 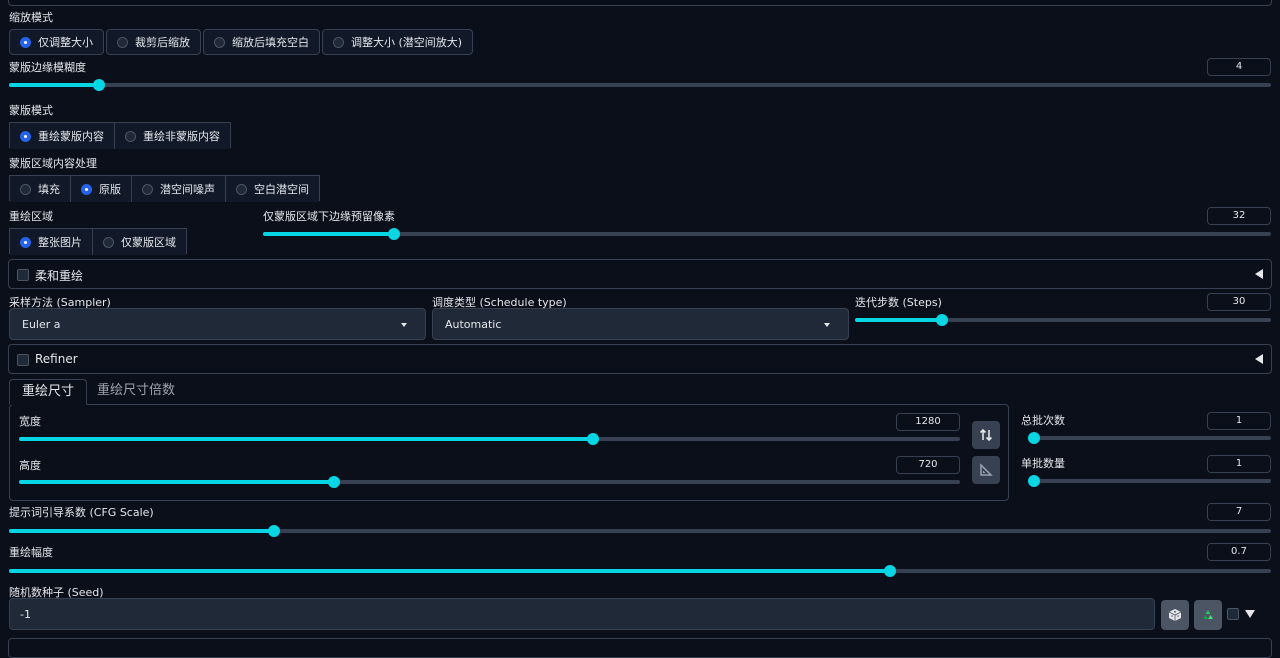 I want to click on dice-icon, so click(x=1175, y=615).